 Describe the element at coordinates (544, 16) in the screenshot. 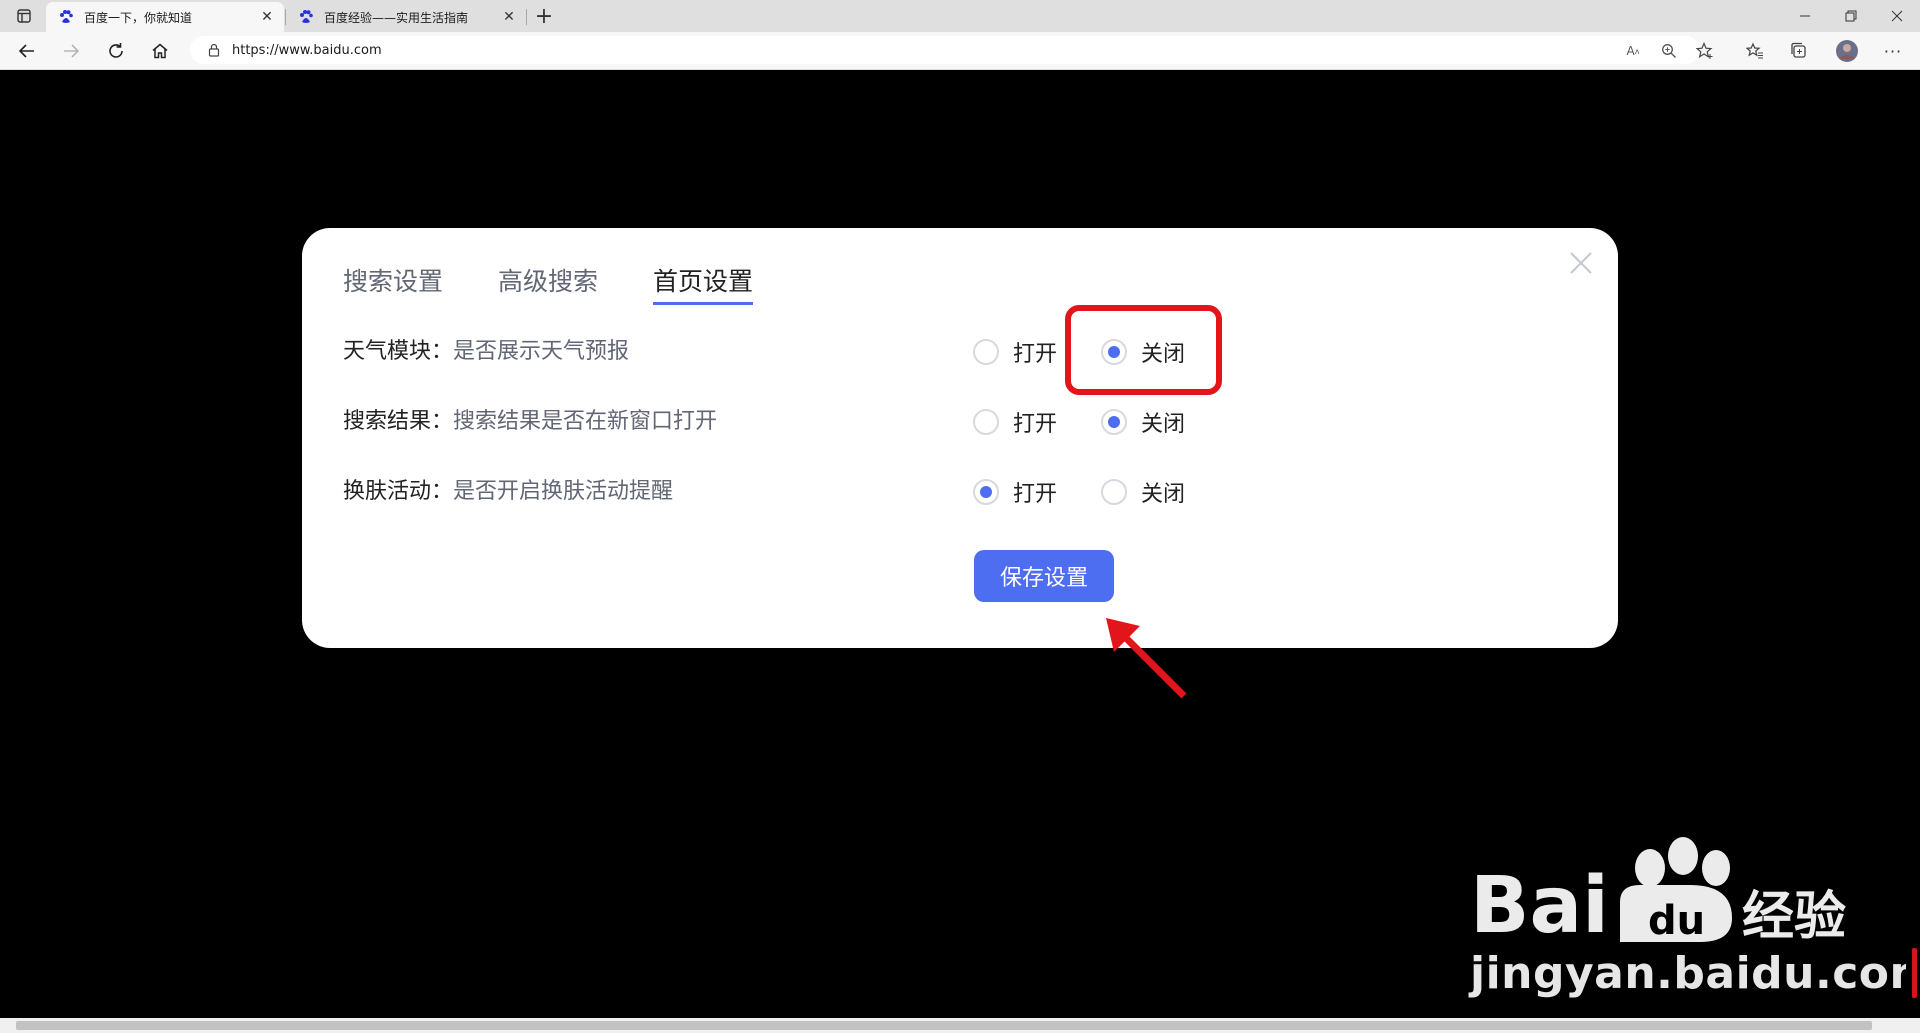

I see `new-tab-button: +` at that location.